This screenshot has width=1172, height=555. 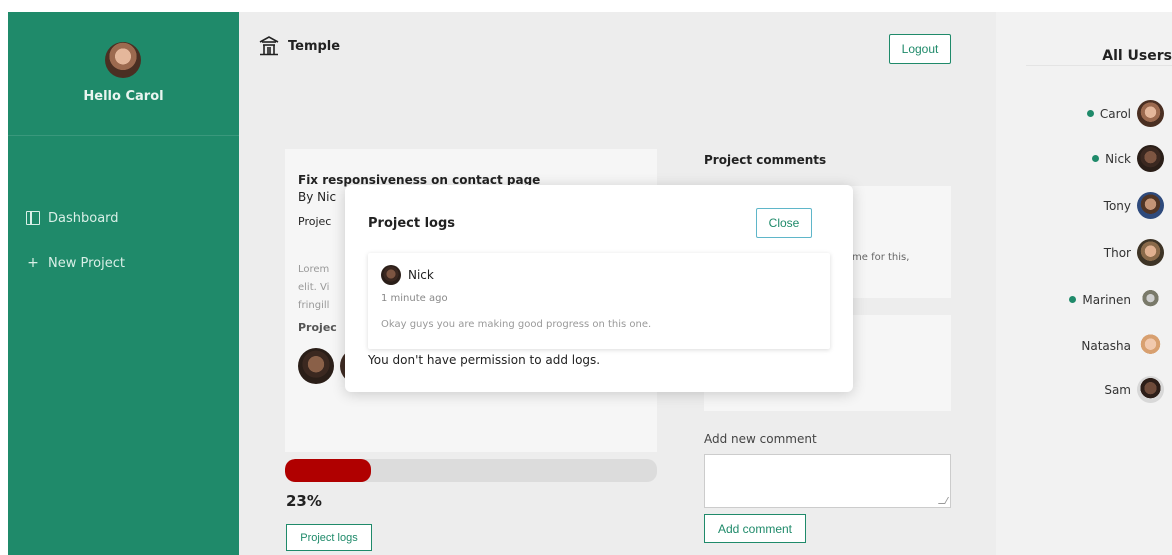 I want to click on sidebar-item-label: New Project, so click(x=86, y=263).